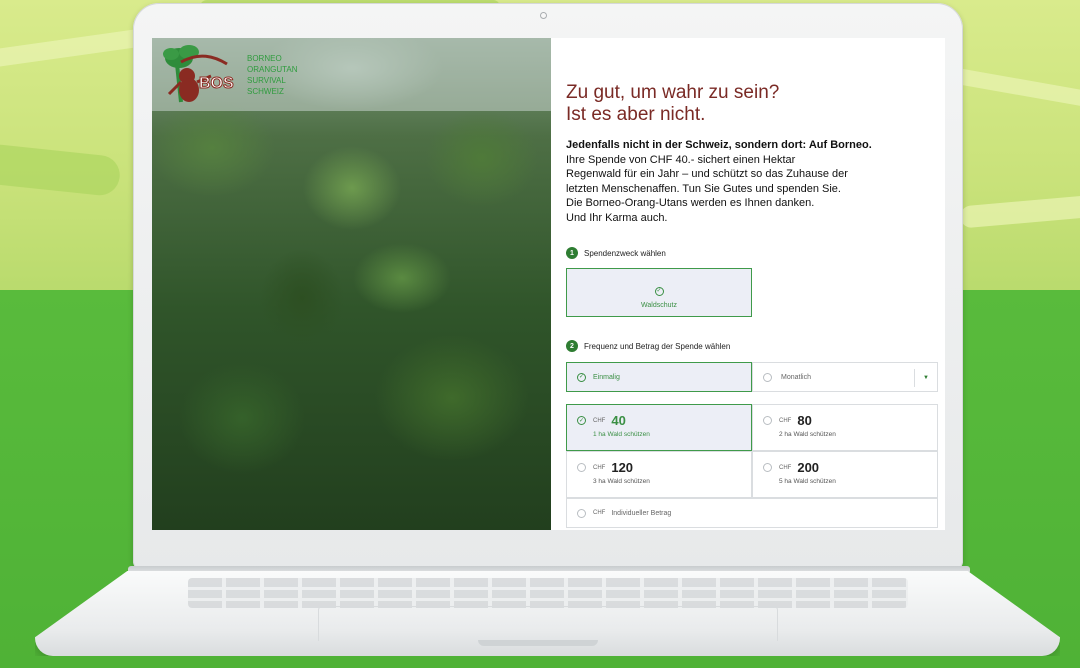 The width and height of the screenshot is (1080, 668). What do you see at coordinates (807, 434) in the screenshot?
I see `amount-subtitle: 2 ha Wald schützen` at bounding box center [807, 434].